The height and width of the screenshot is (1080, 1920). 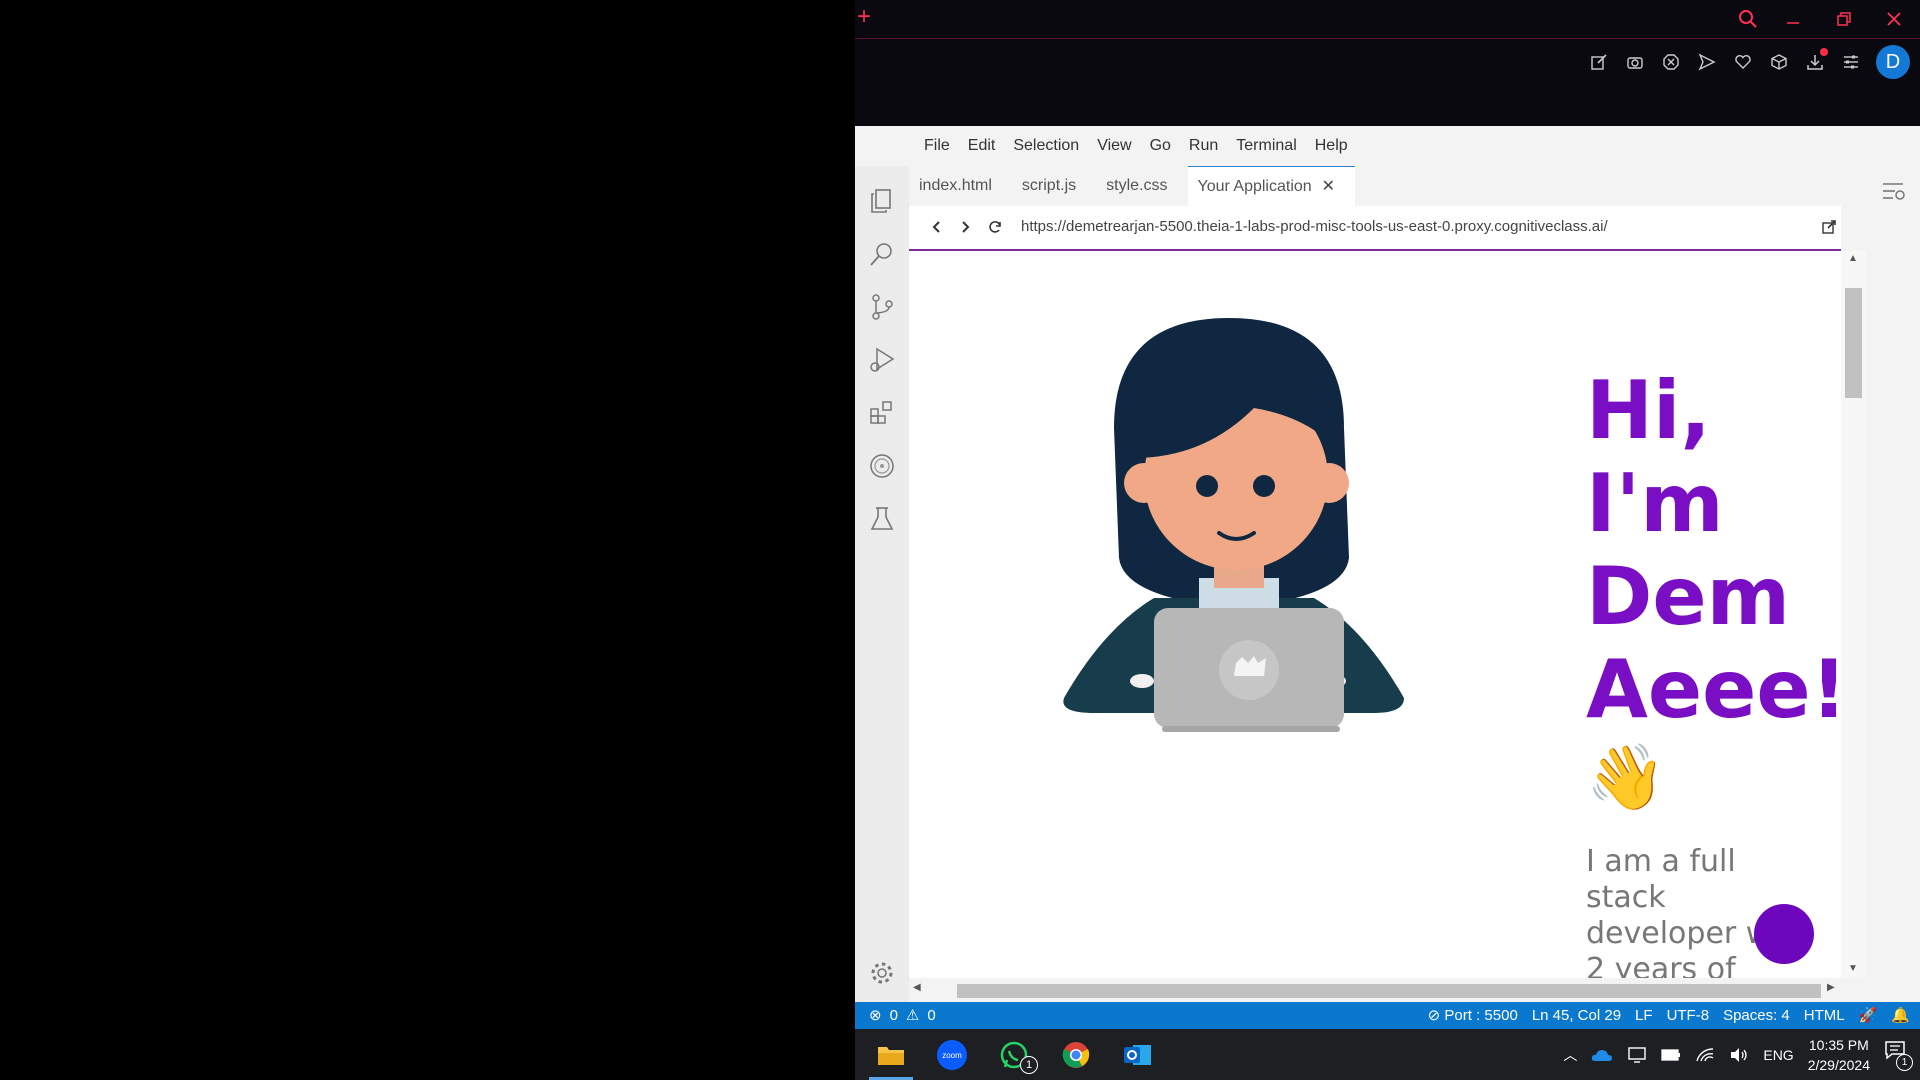 I want to click on error-icon: ⊗, so click(x=875, y=1015).